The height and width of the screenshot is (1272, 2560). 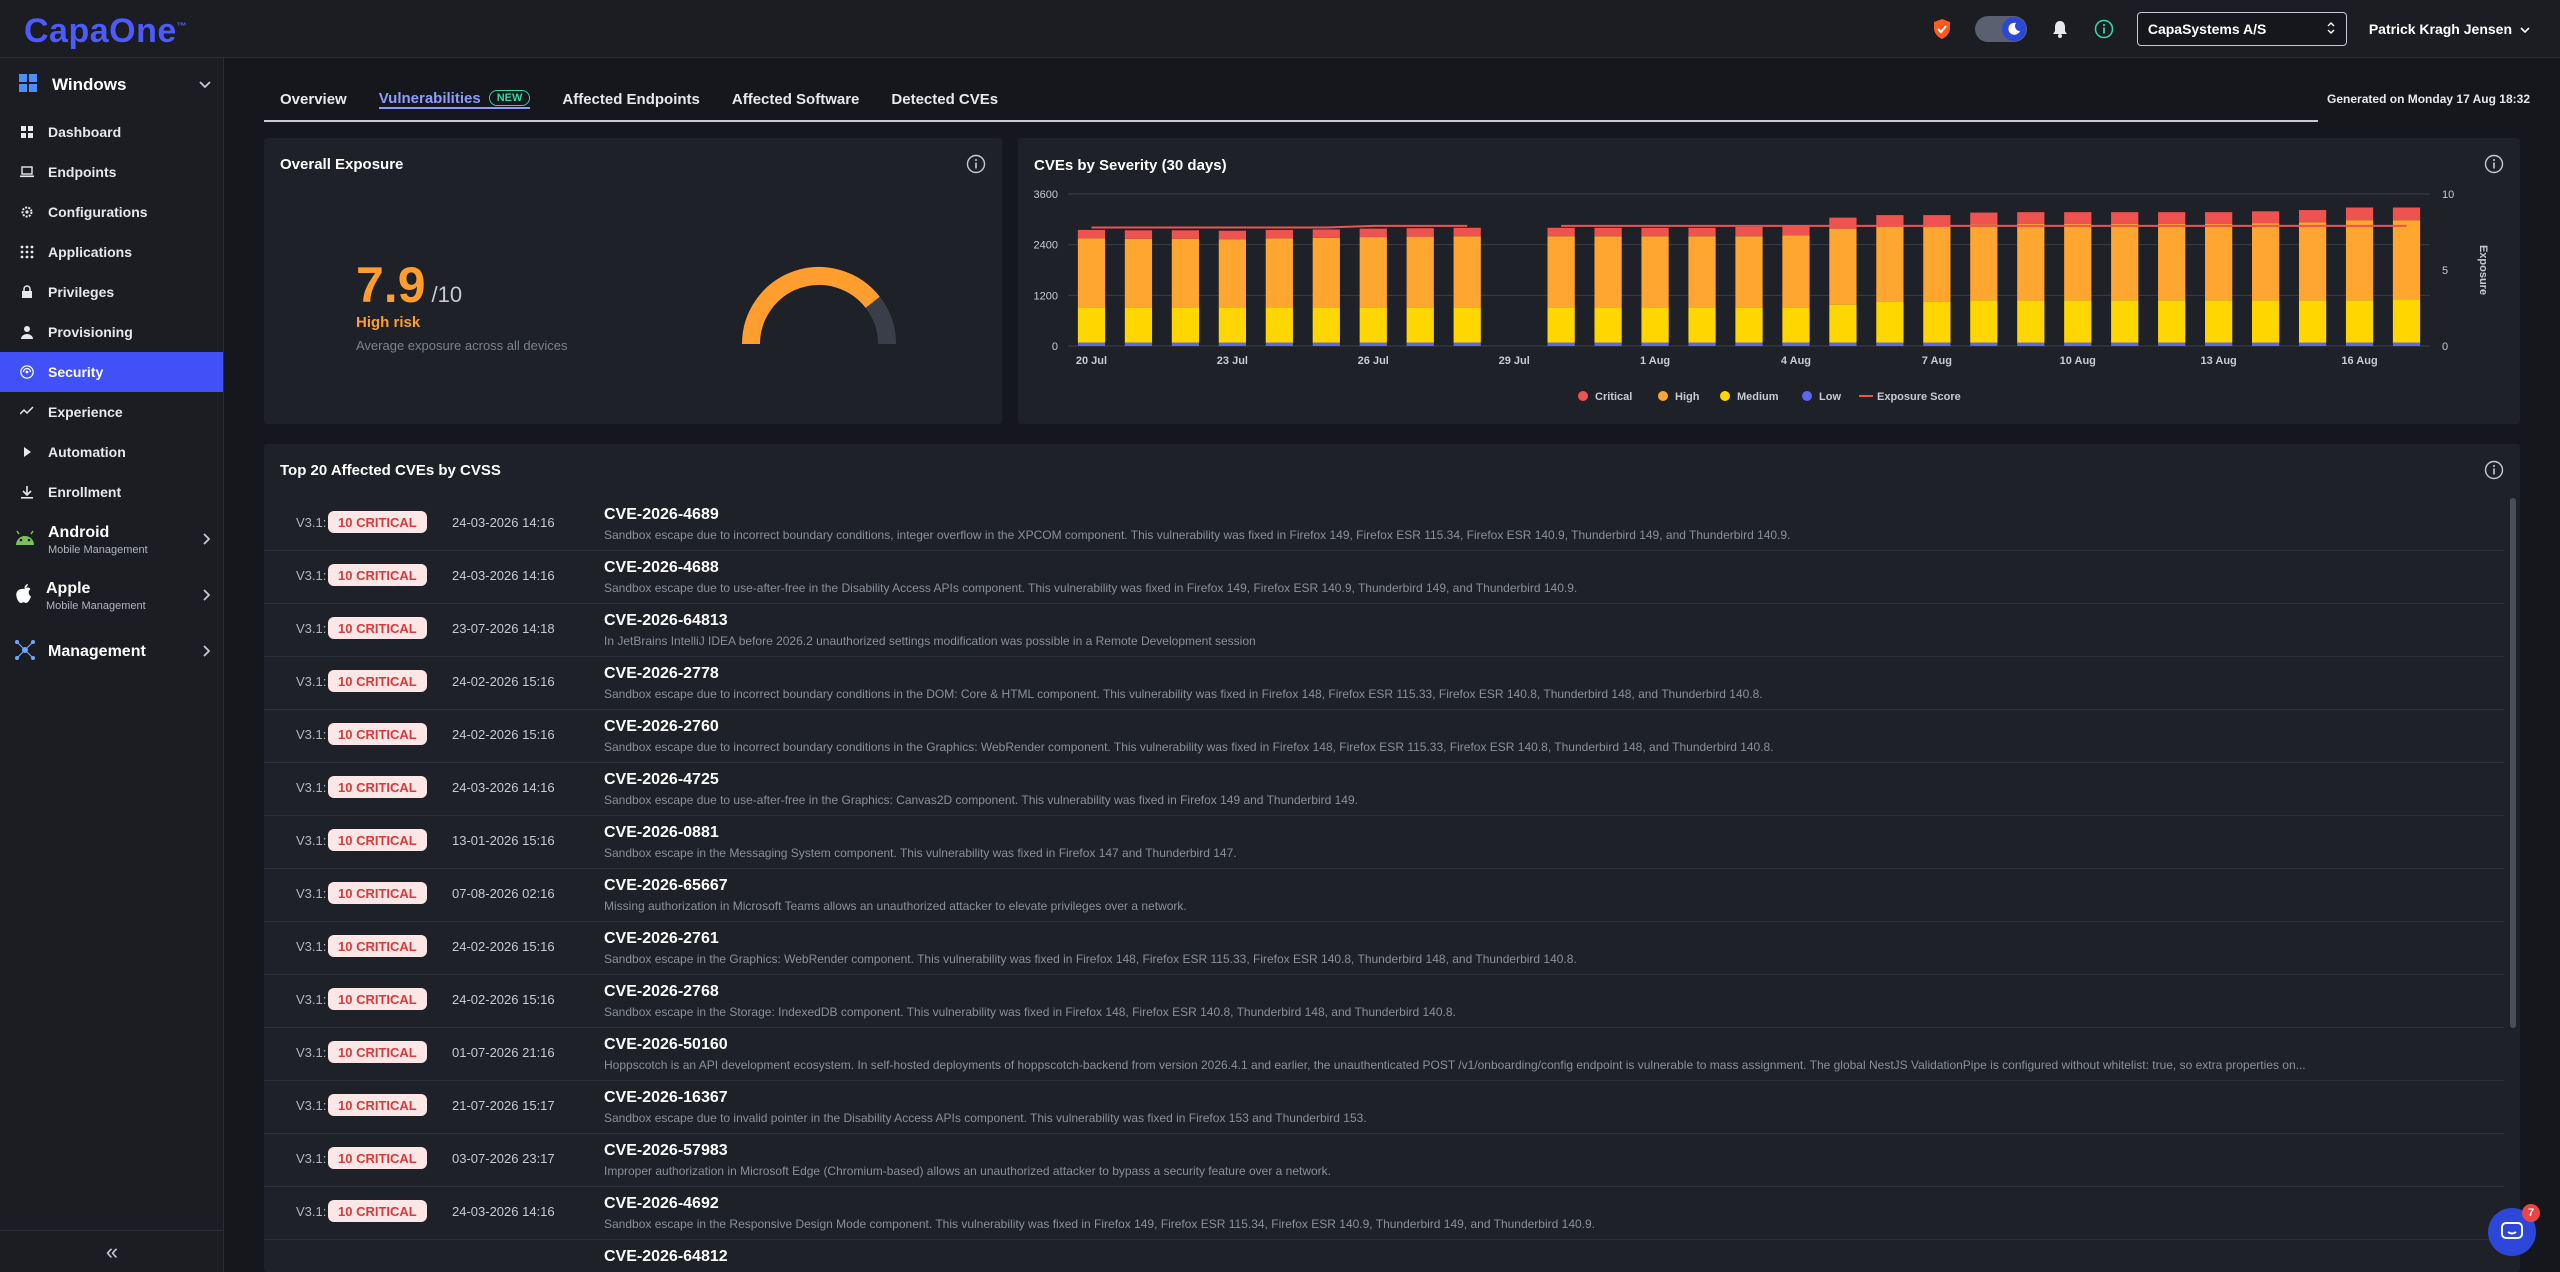 I want to click on scrollbar, so click(x=2513, y=763).